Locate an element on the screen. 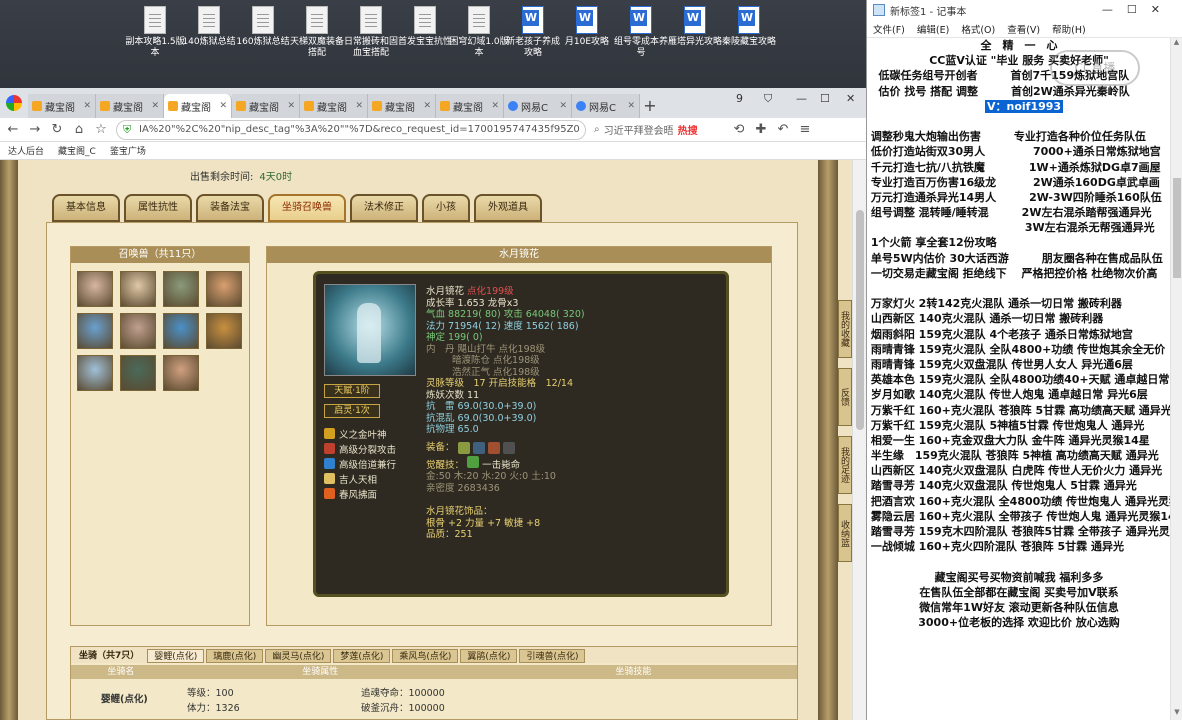 Image resolution: width=1182 pixels, height=720 pixels. notepad-menu-item: 编辑(E) is located at coordinates (933, 29).